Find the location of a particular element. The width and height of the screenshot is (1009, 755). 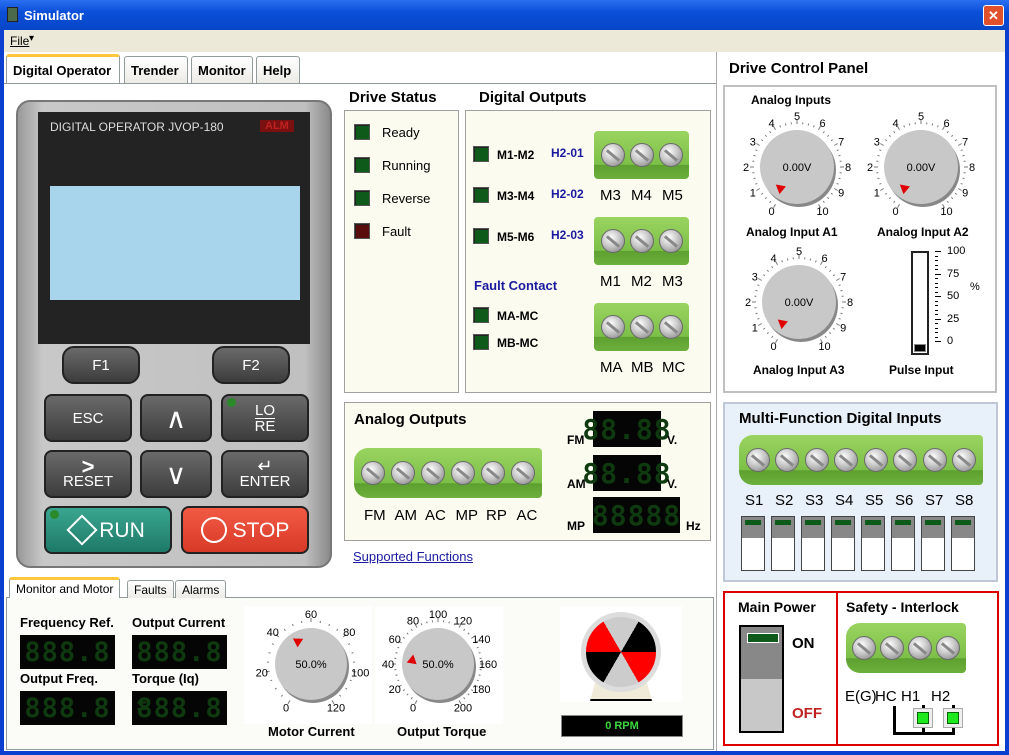

safety-label: E(G) is located at coordinates (861, 696).